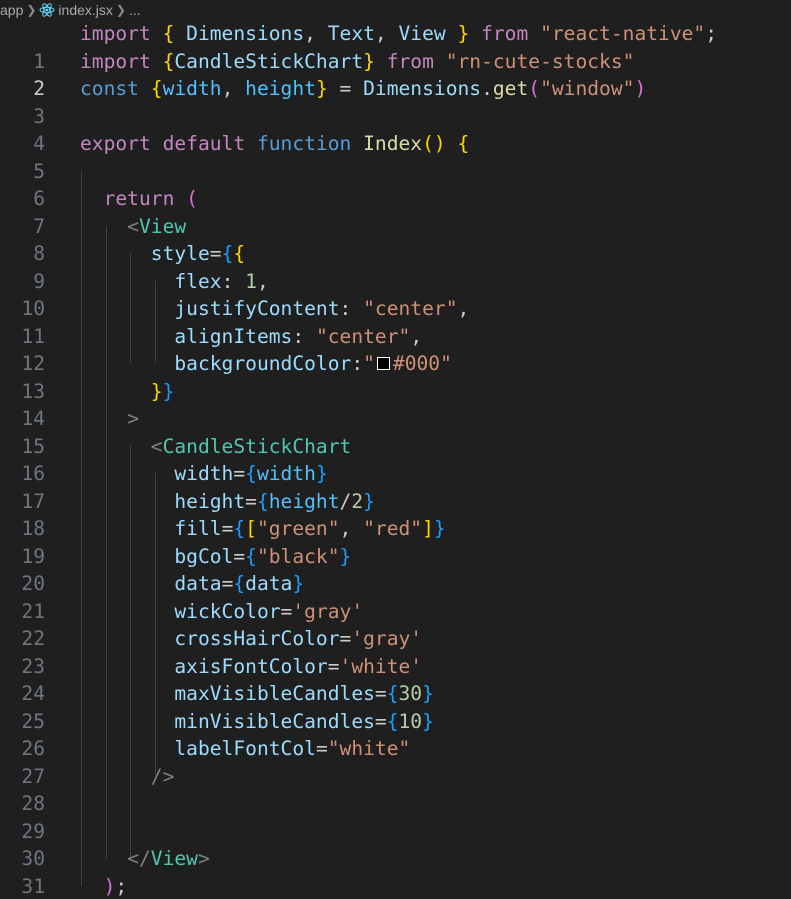 The image size is (791, 899). I want to click on code-line: 20 bgCol={"black"}, so click(395, 569).